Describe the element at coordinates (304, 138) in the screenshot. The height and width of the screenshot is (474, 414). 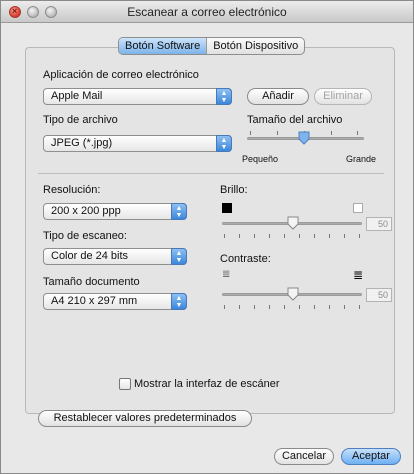
I see `file-size-slider-knob` at that location.